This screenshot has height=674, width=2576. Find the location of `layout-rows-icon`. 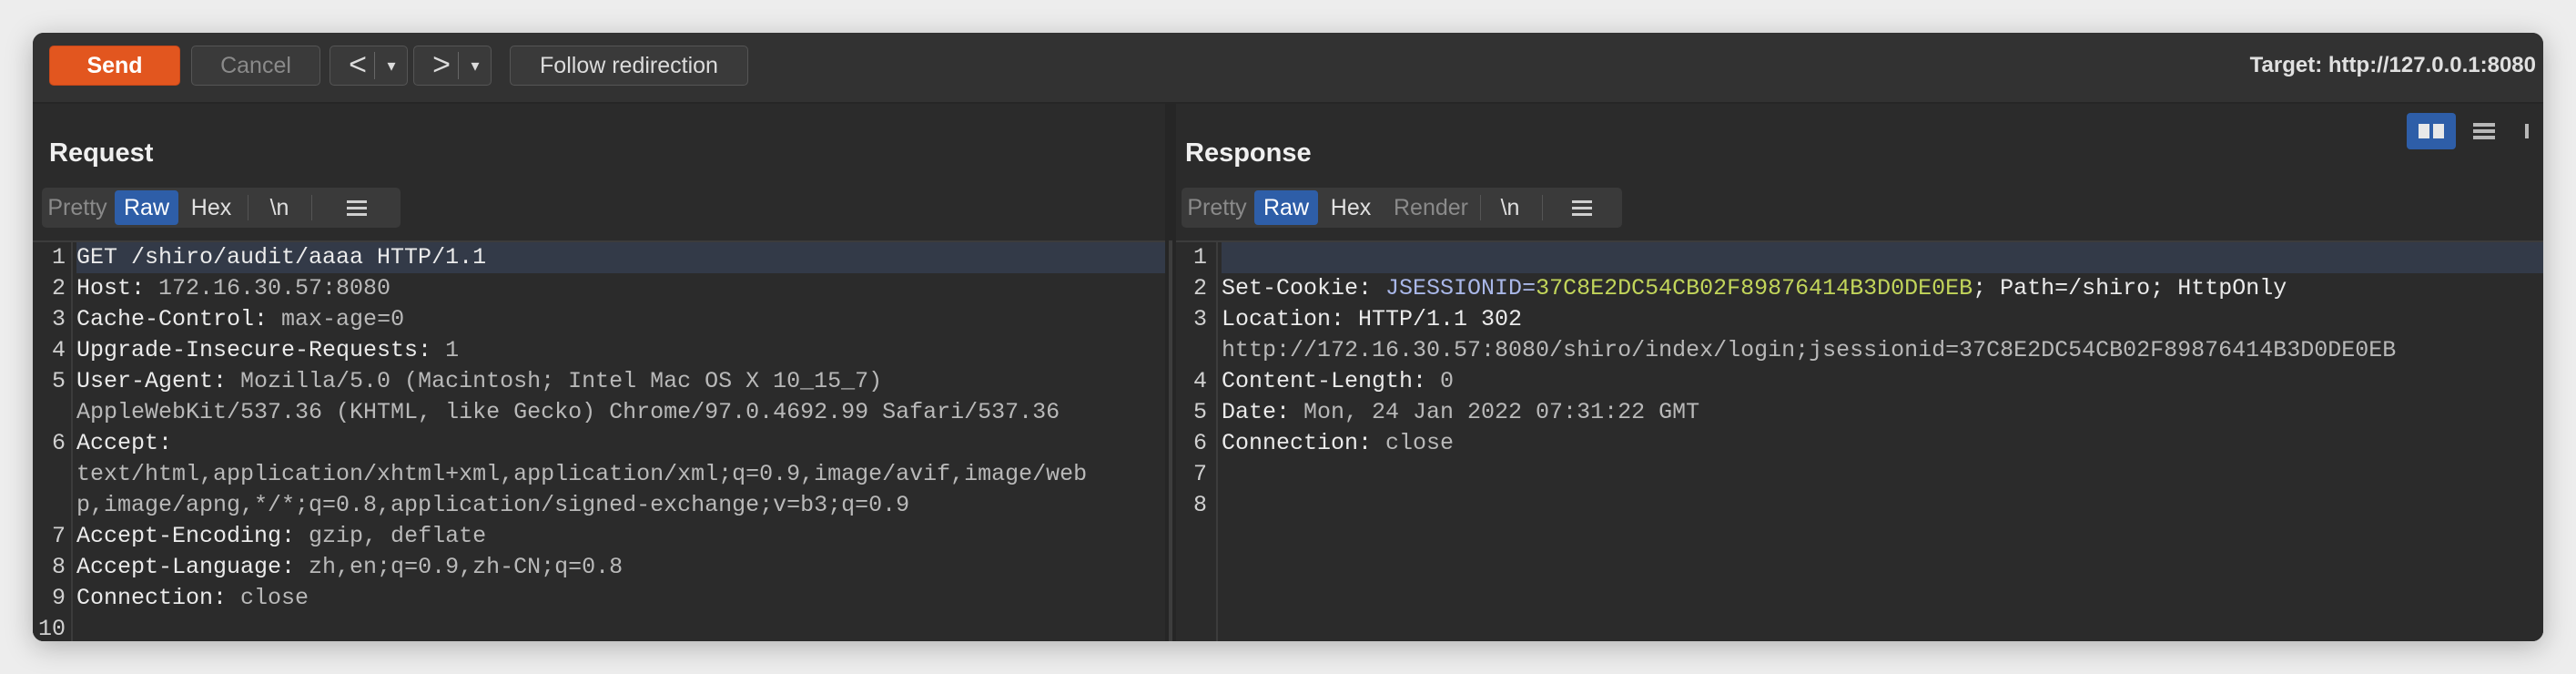

layout-rows-icon is located at coordinates (2484, 131).